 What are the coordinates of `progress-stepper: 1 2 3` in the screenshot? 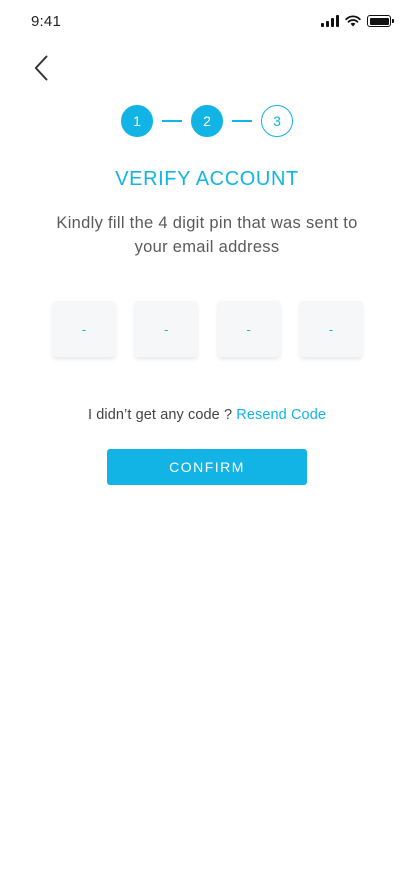 It's located at (207, 121).